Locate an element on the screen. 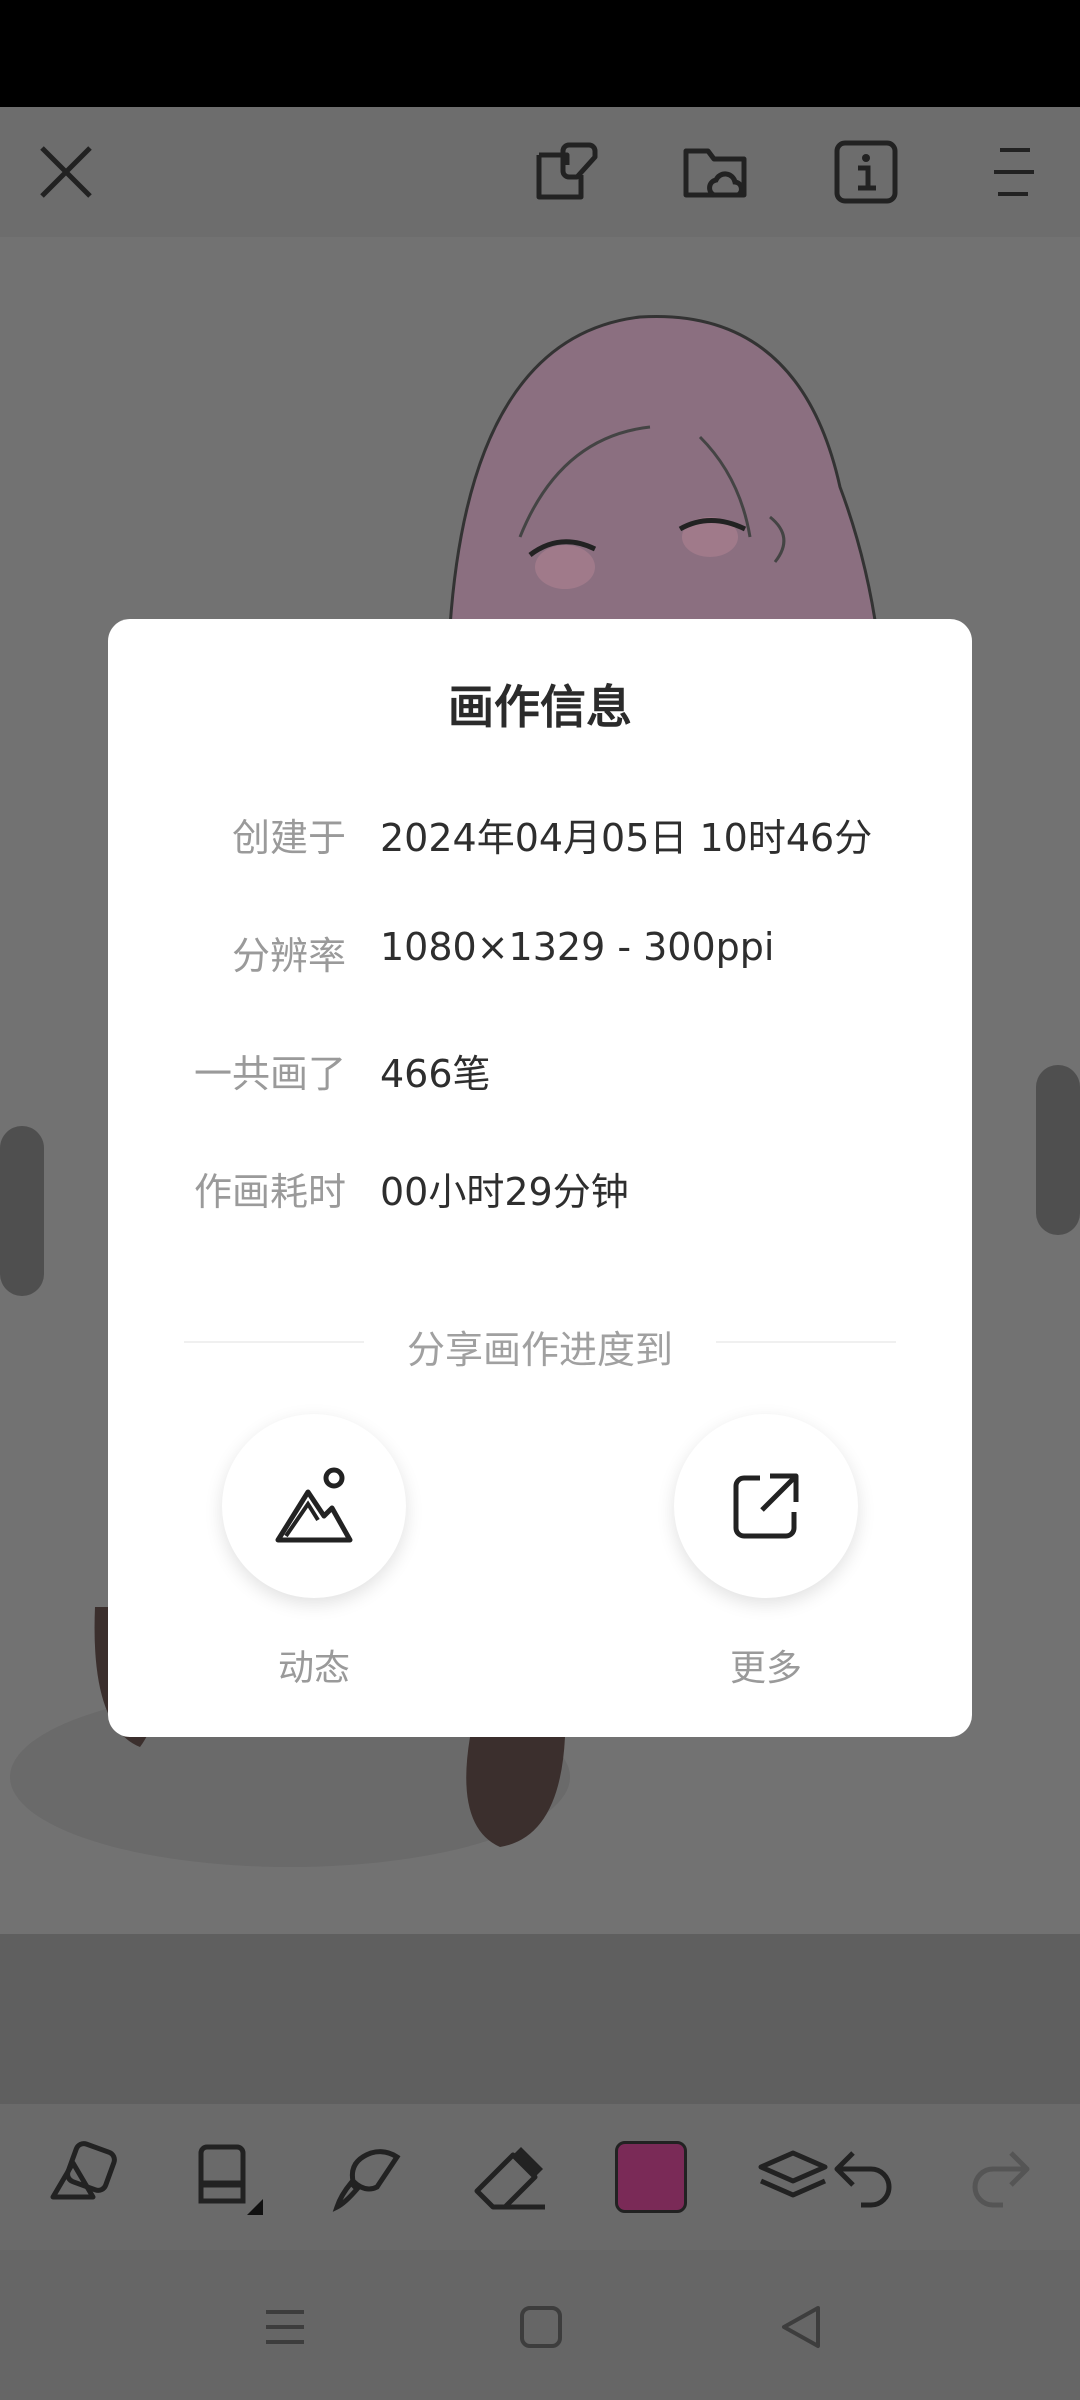 This screenshot has height=2400, width=1080. redo-icon is located at coordinates (1001, 2179).